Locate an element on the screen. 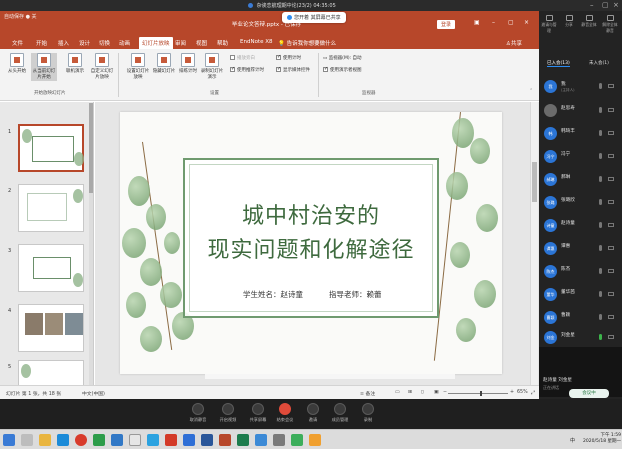 Image resolution: width=622 pixels, height=449 pixels. tell-me-search: 💡 告诉我你想要做什么 is located at coordinates (307, 43).